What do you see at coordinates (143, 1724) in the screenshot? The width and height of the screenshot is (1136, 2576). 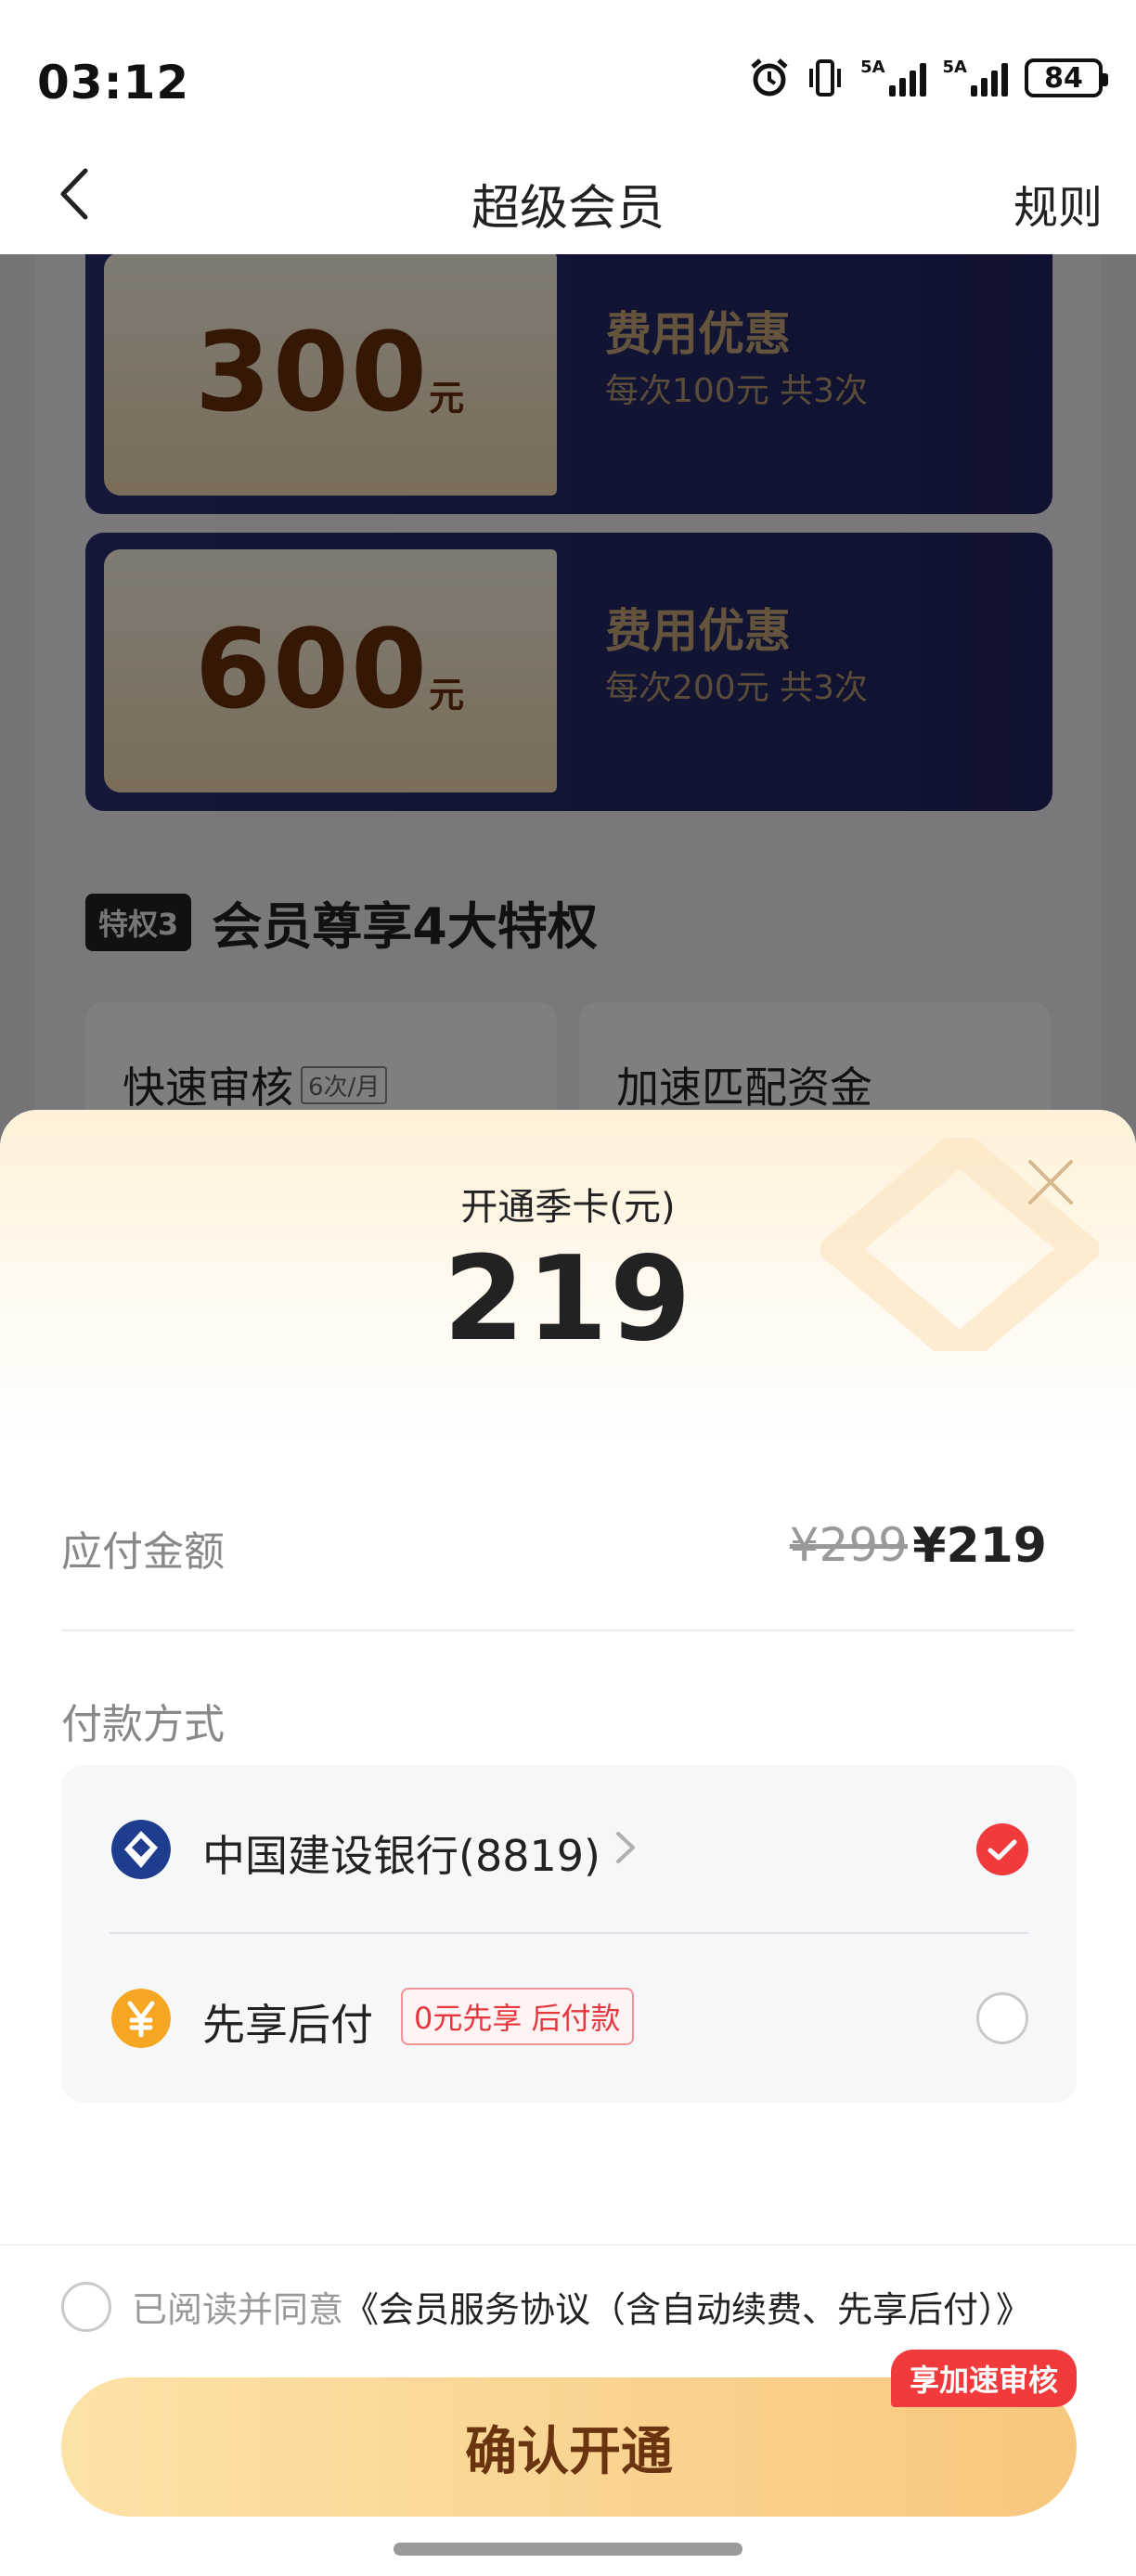 I see `payment-method-label: 付款方式` at bounding box center [143, 1724].